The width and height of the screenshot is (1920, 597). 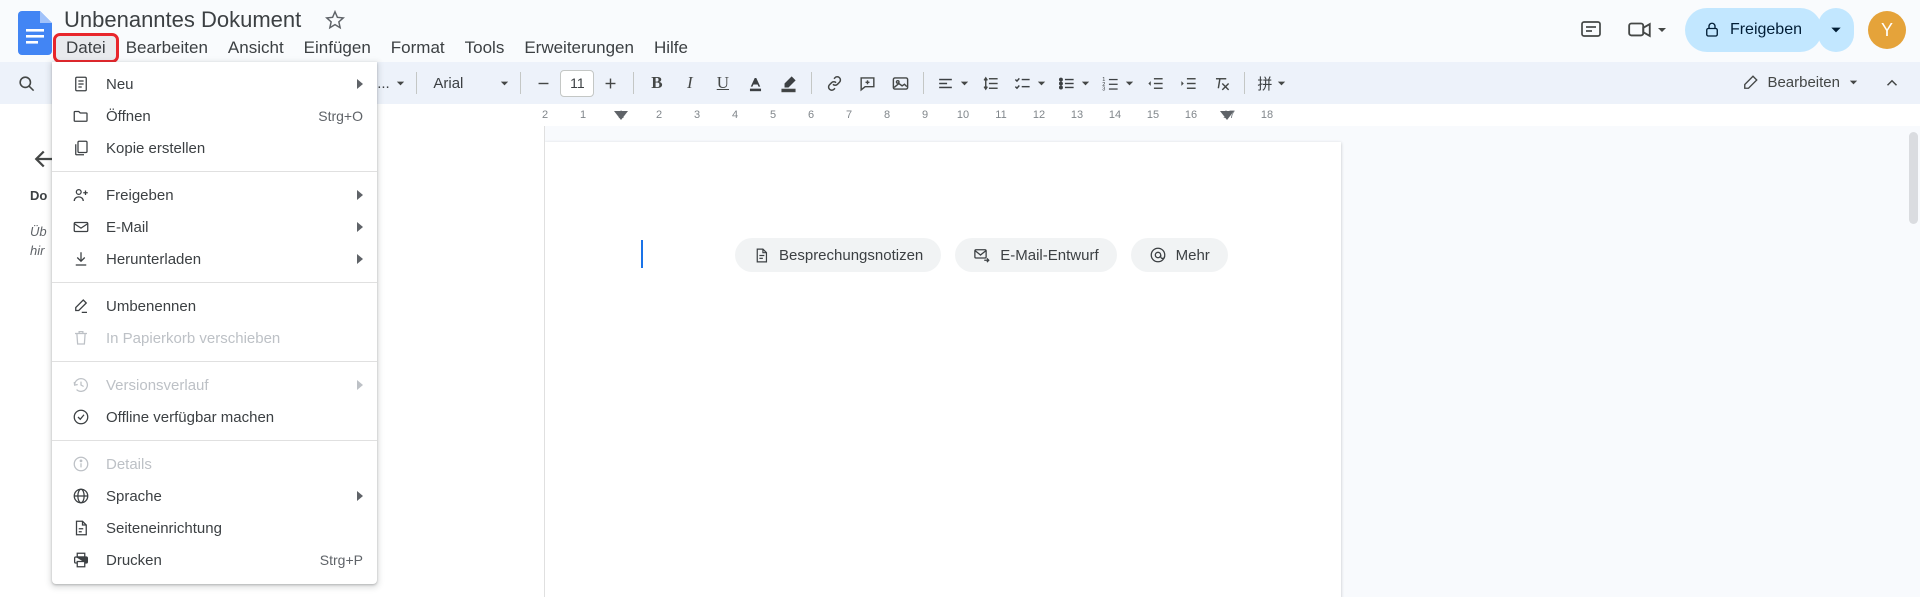 What do you see at coordinates (81, 528) in the screenshot?
I see `page-setup-icon` at bounding box center [81, 528].